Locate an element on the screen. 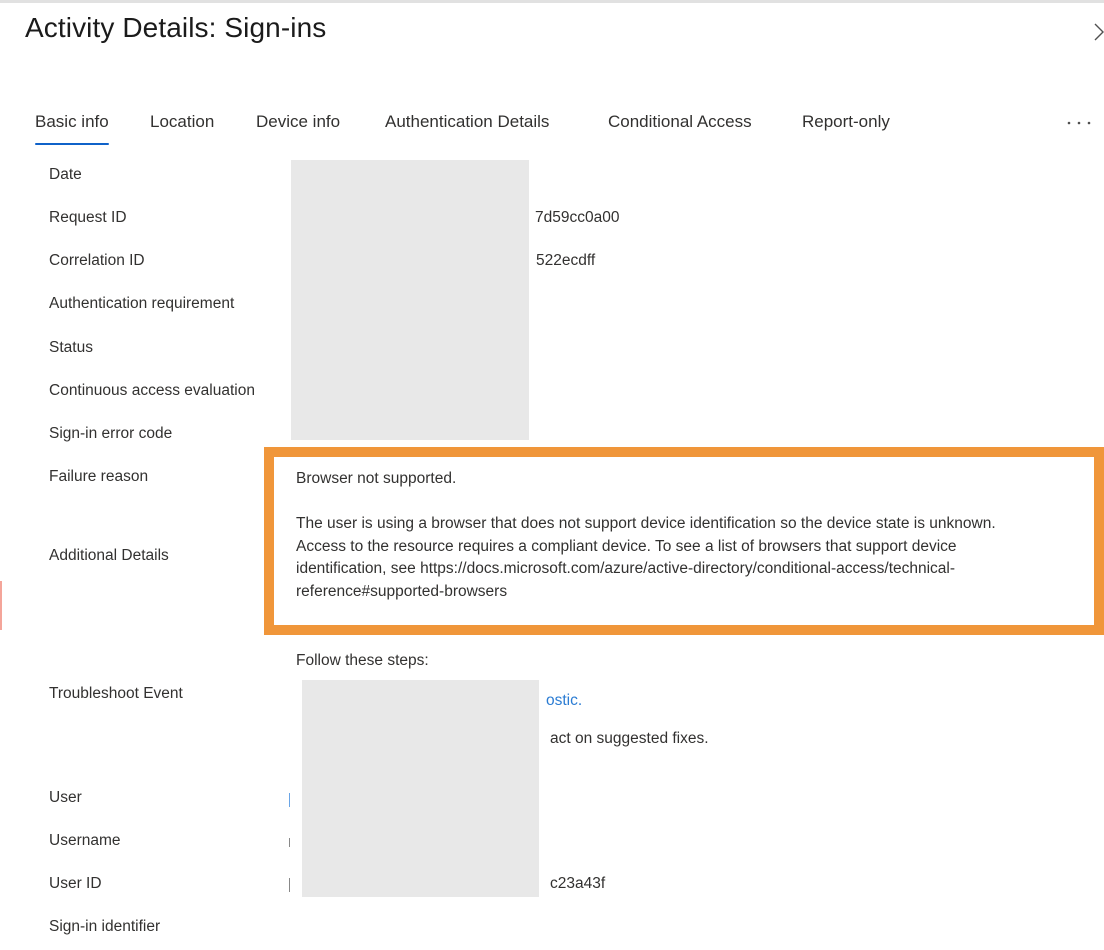  field-label-username: Username is located at coordinates (85, 840).